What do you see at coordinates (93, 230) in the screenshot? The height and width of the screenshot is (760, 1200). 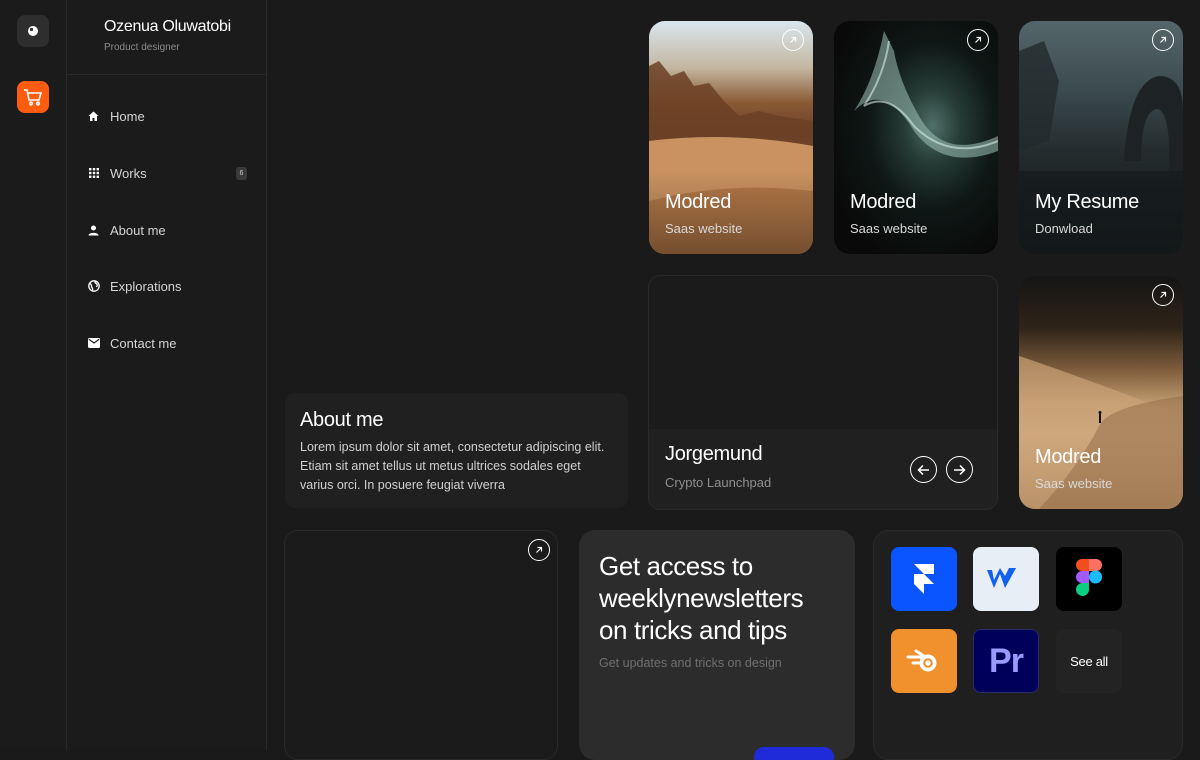 I see `user-icon` at bounding box center [93, 230].